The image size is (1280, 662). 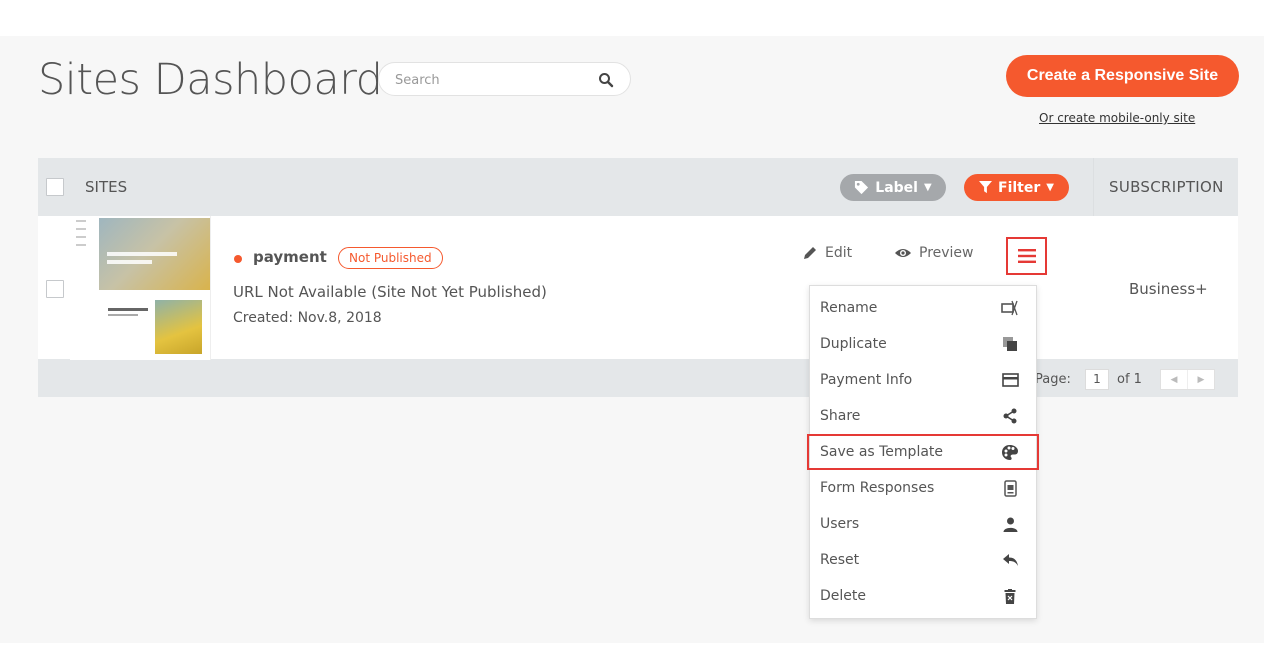 I want to click on menu-item-label: Save as Template, so click(x=882, y=452).